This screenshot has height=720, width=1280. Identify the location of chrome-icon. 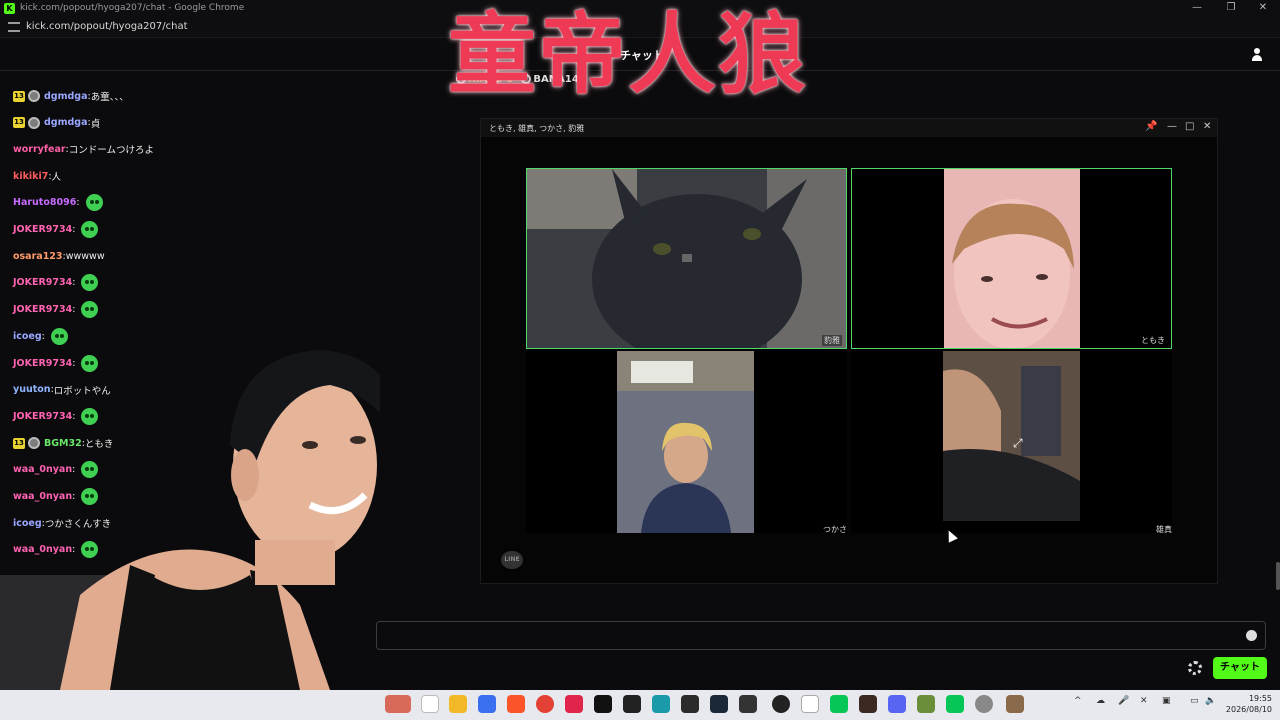
(545, 704).